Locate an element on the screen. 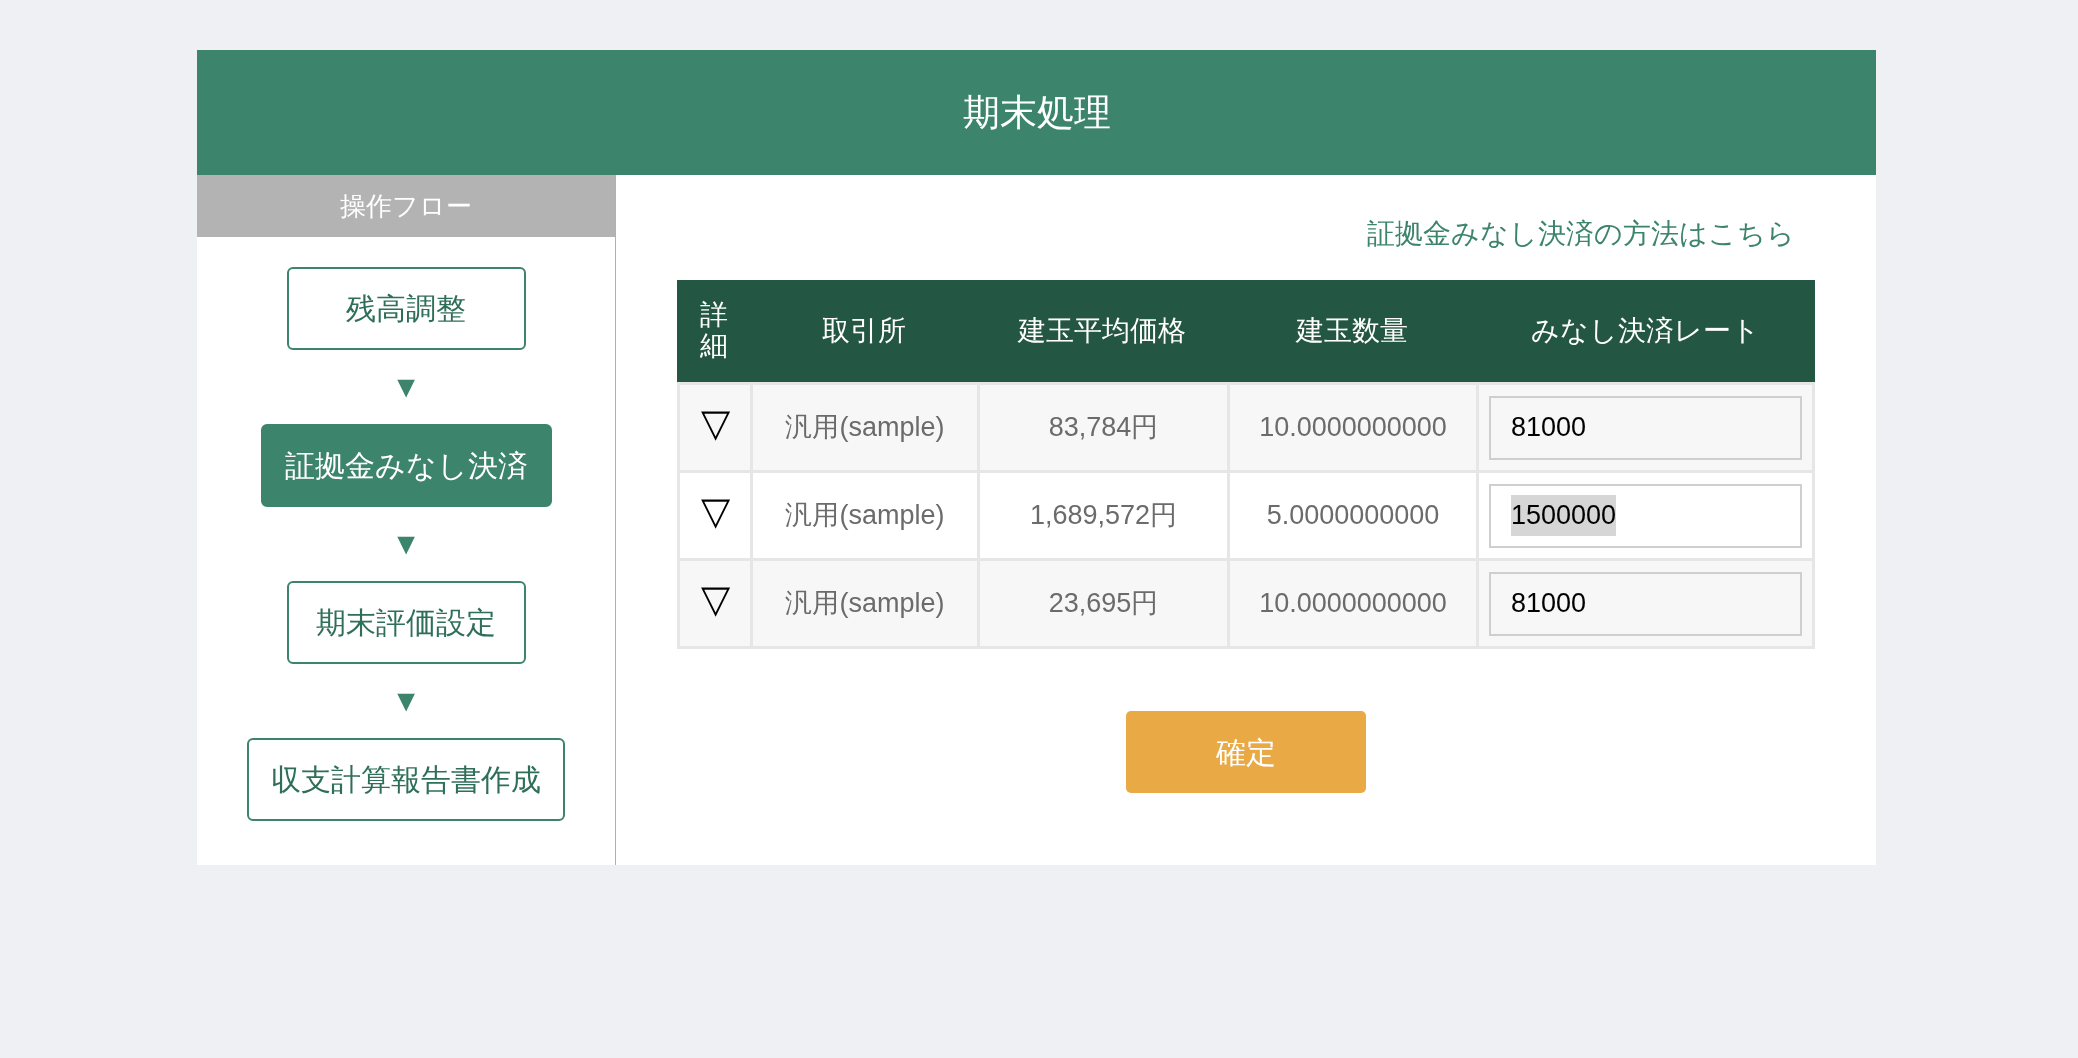 This screenshot has height=1058, width=2078. flow-step: 収支計算報告書作成 is located at coordinates (406, 779).